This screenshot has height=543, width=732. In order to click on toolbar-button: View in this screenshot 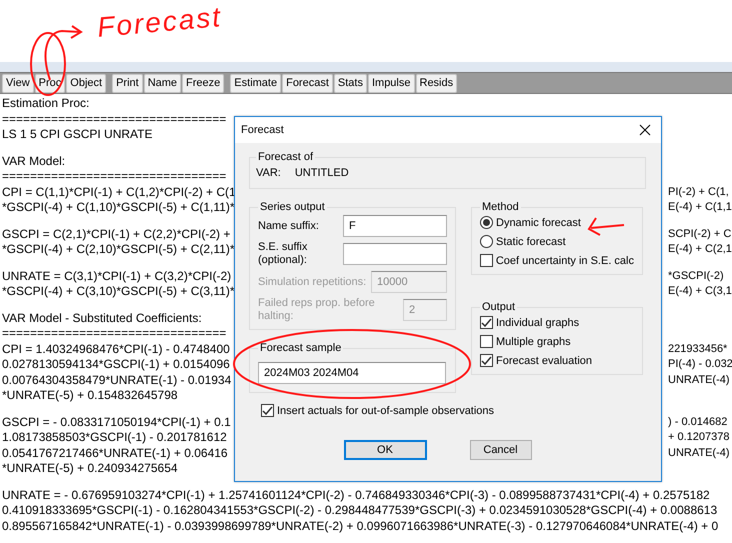, I will do `click(18, 83)`.